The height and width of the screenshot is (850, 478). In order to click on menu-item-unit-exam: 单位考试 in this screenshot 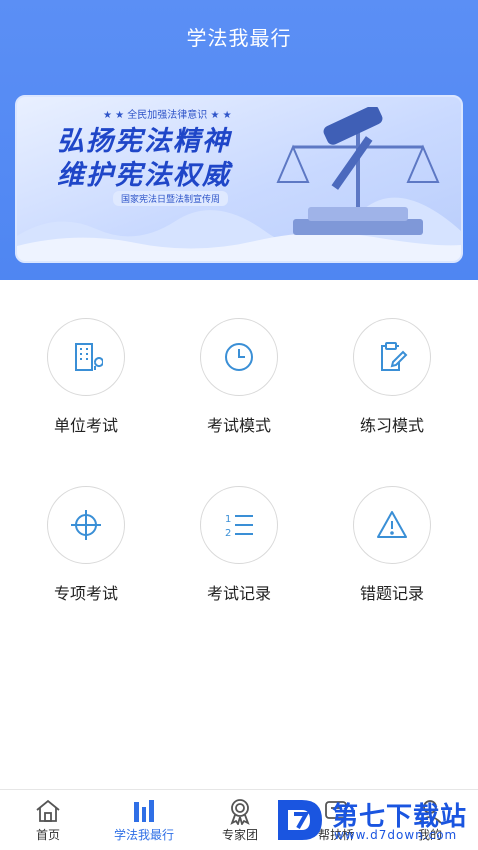, I will do `click(86, 377)`.